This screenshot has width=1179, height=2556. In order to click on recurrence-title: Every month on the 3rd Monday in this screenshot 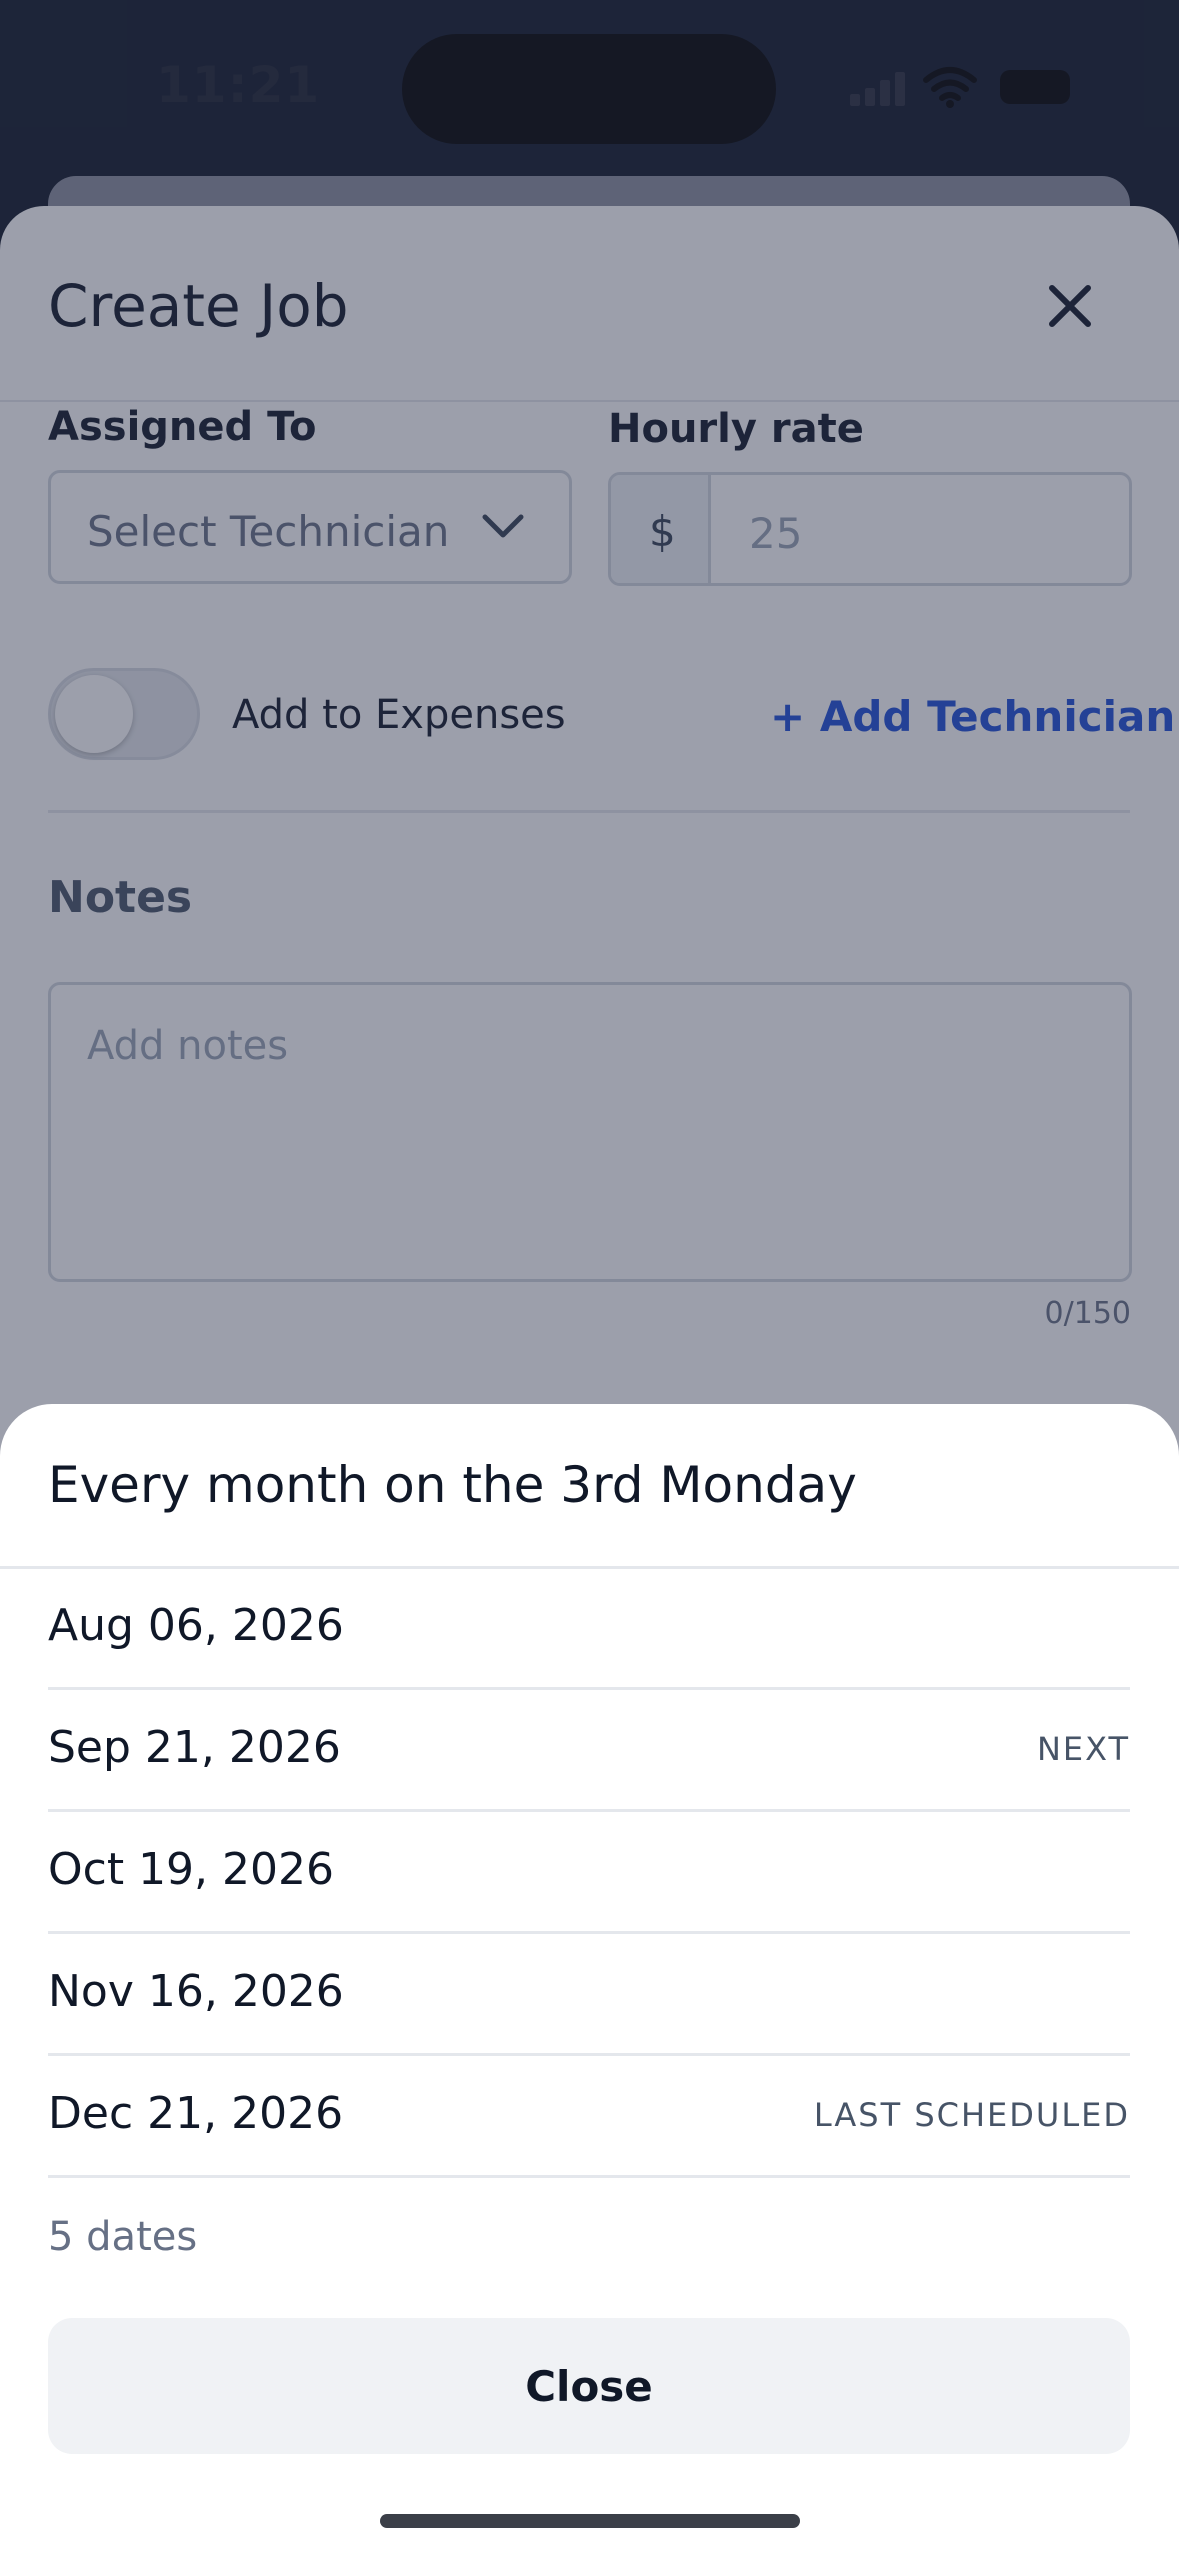, I will do `click(452, 1485)`.